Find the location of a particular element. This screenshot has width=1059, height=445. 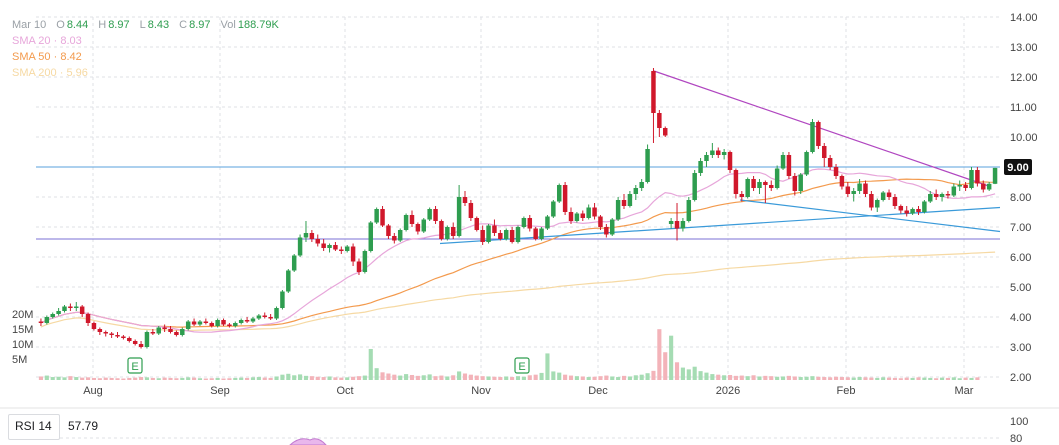

low-value: 8.43 is located at coordinates (158, 25).